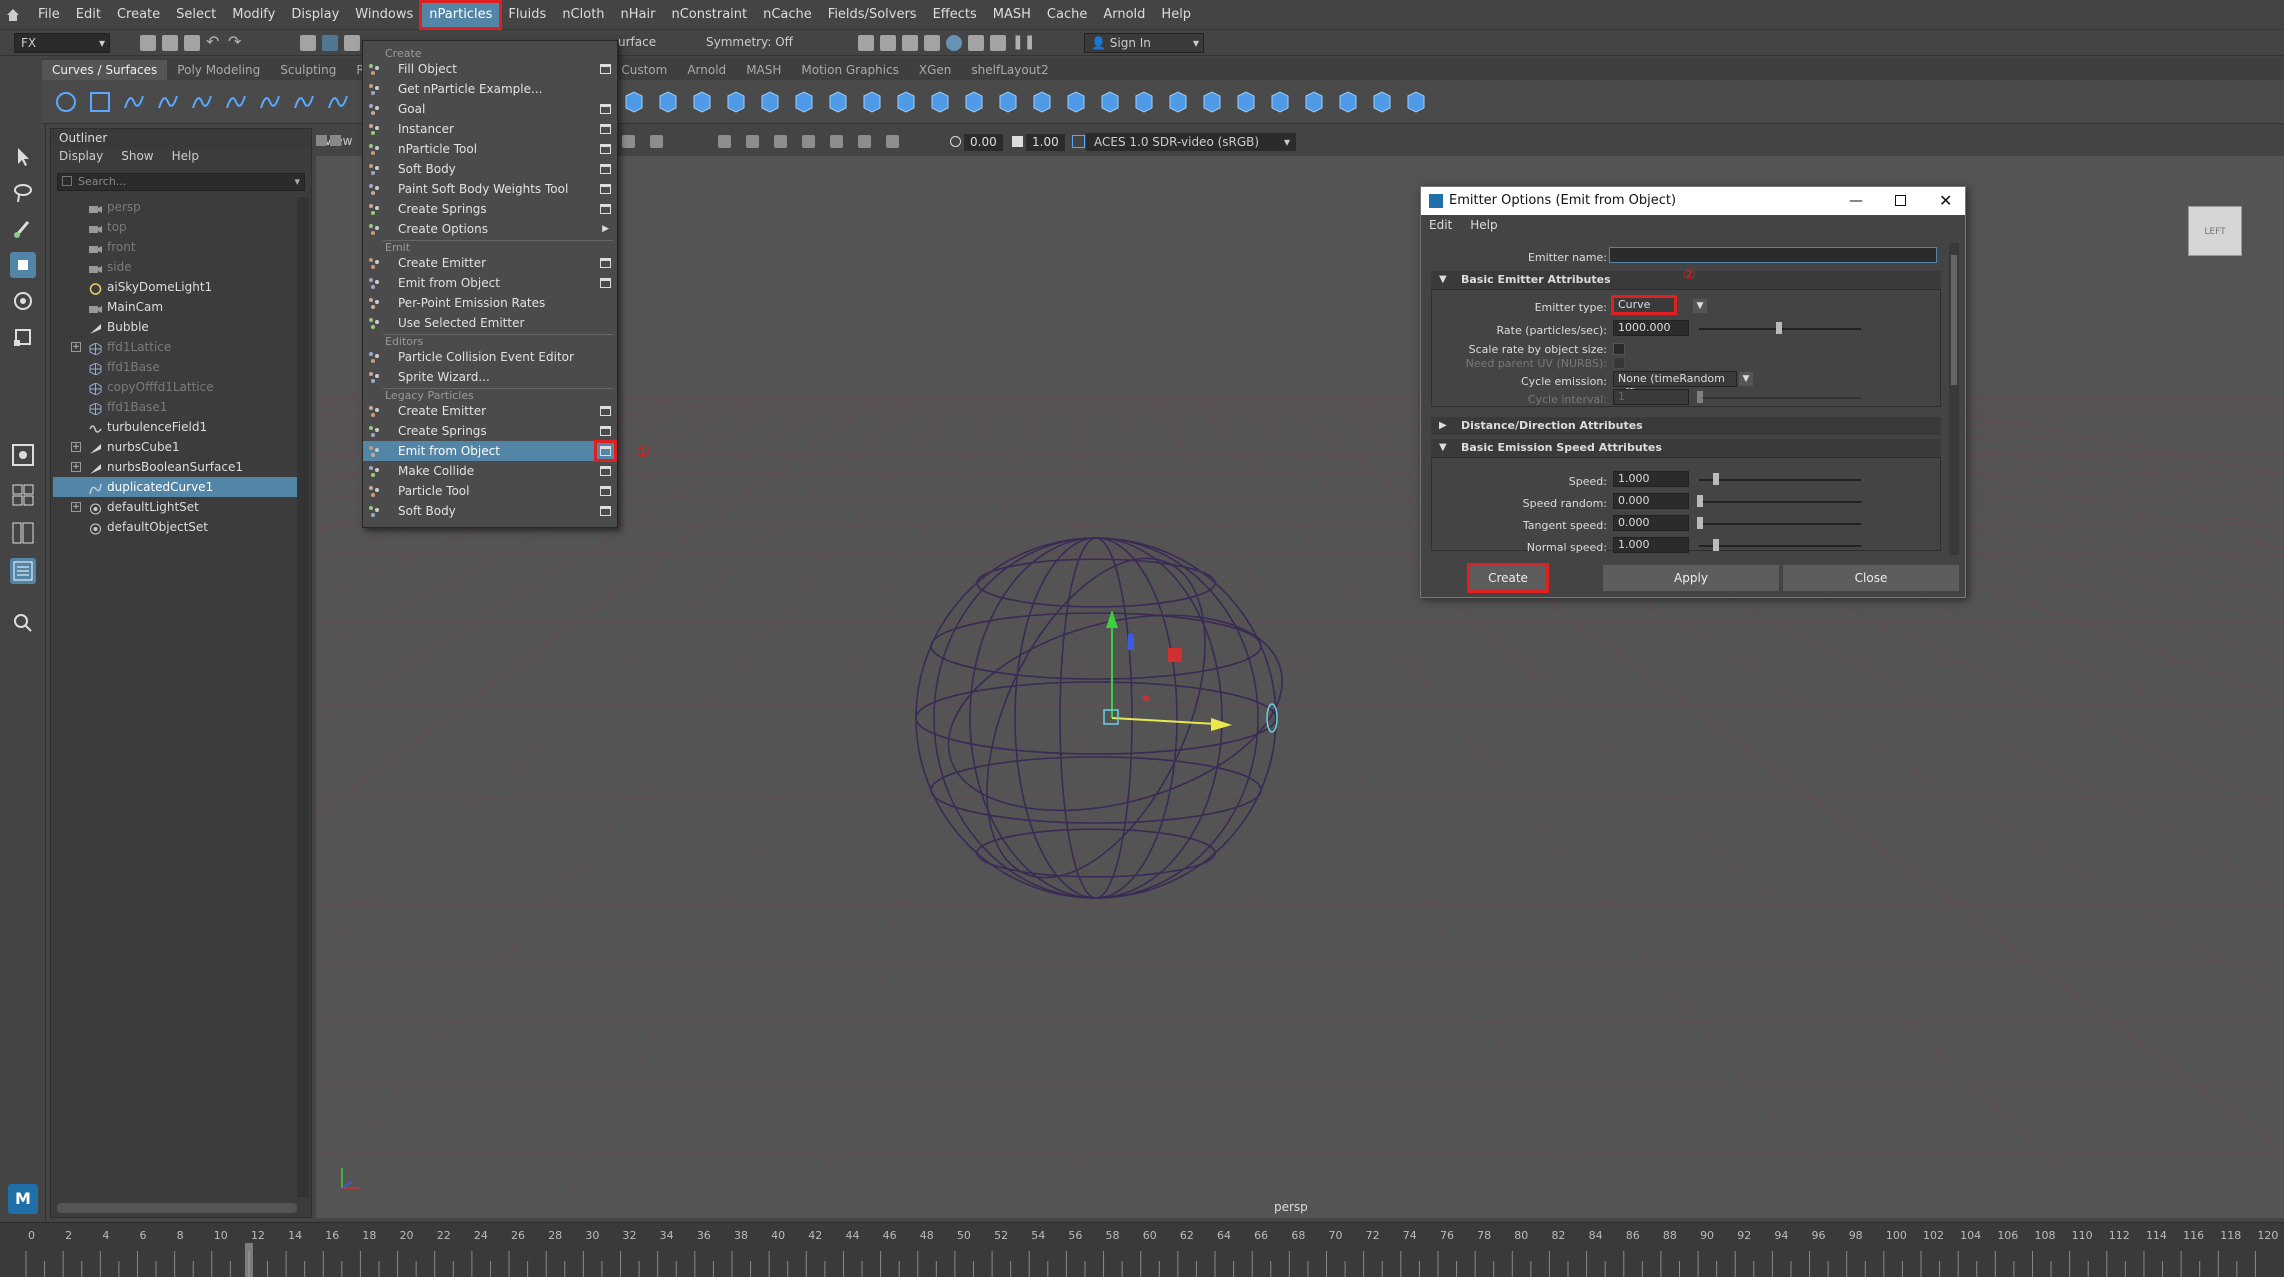 This screenshot has width=2284, height=1277. Describe the element at coordinates (1619, 349) in the screenshot. I see `scale-rate-checkbox` at that location.